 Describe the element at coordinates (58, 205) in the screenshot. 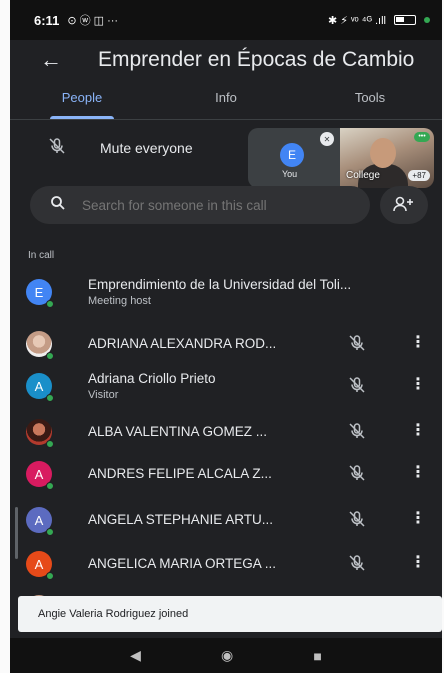

I see `search-icon` at that location.